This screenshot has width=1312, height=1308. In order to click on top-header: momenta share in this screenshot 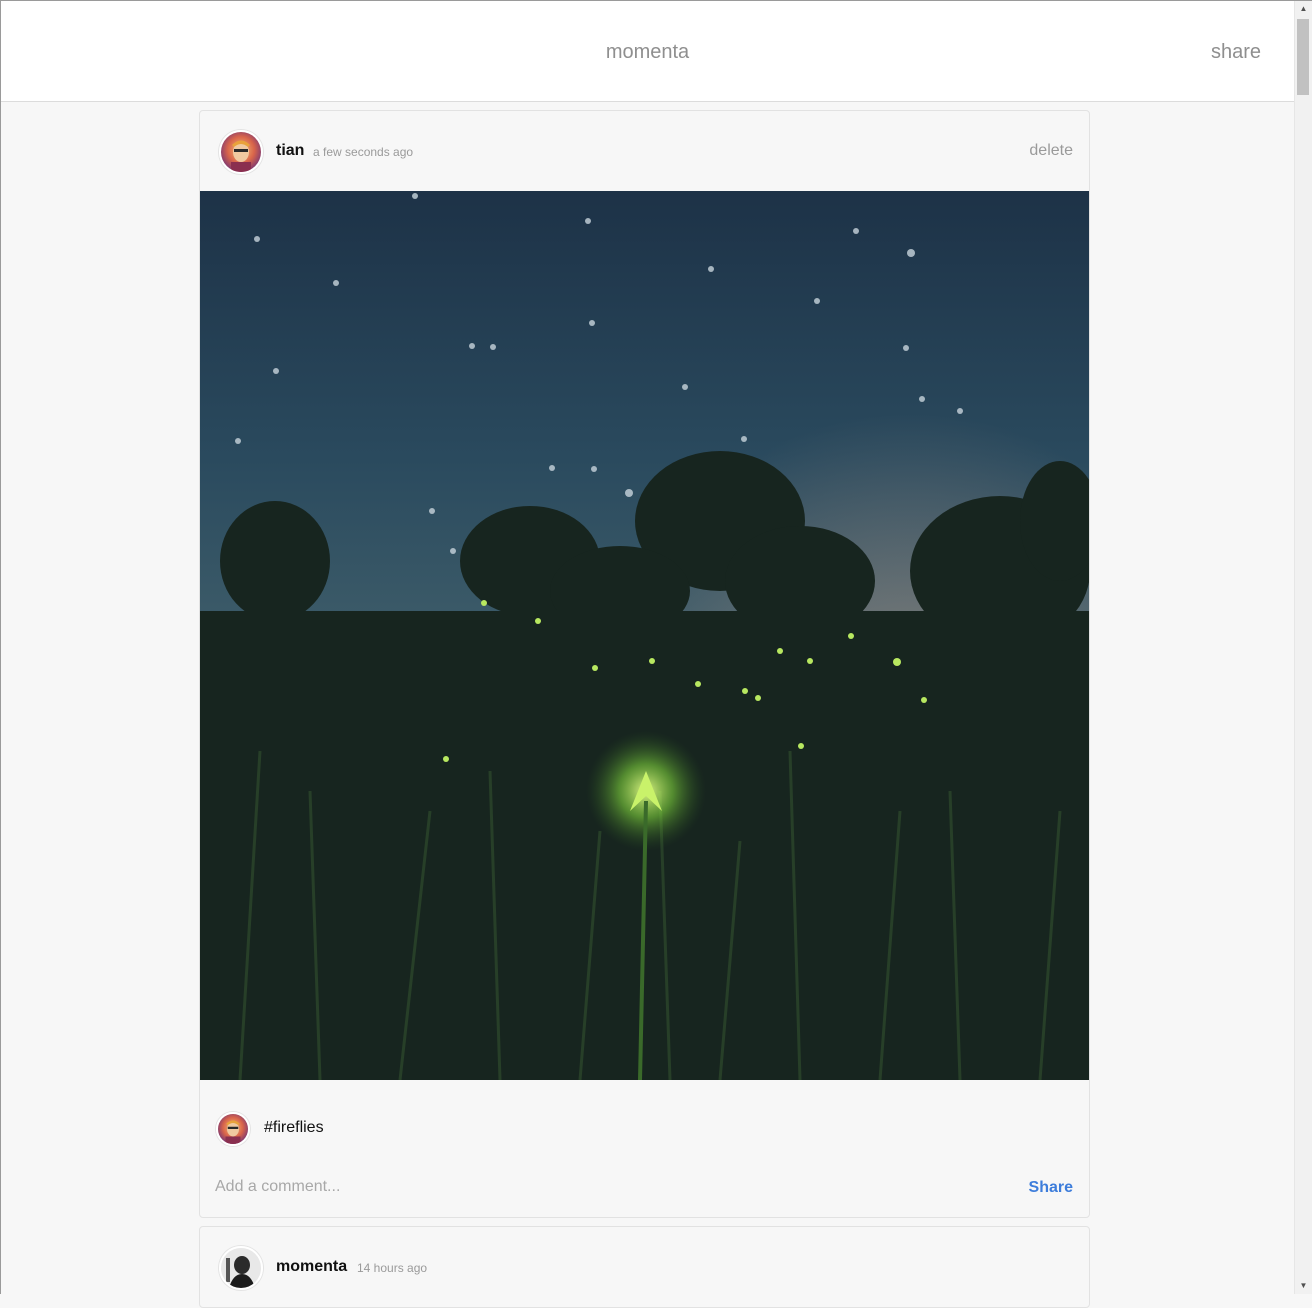, I will do `click(647, 51)`.